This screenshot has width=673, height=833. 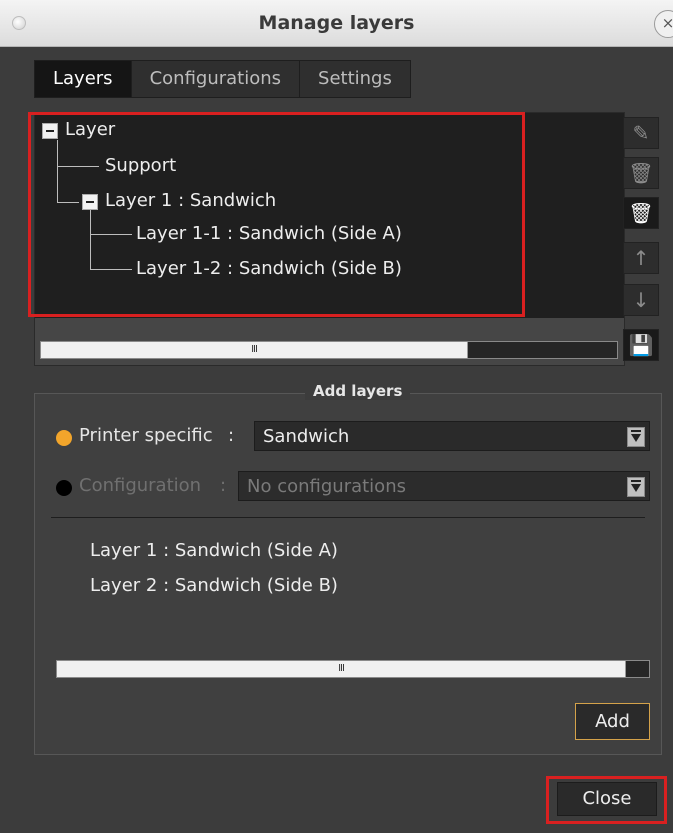 What do you see at coordinates (214, 550) in the screenshot?
I see `result-item: Layer 1 : Sandwich (Side A)` at bounding box center [214, 550].